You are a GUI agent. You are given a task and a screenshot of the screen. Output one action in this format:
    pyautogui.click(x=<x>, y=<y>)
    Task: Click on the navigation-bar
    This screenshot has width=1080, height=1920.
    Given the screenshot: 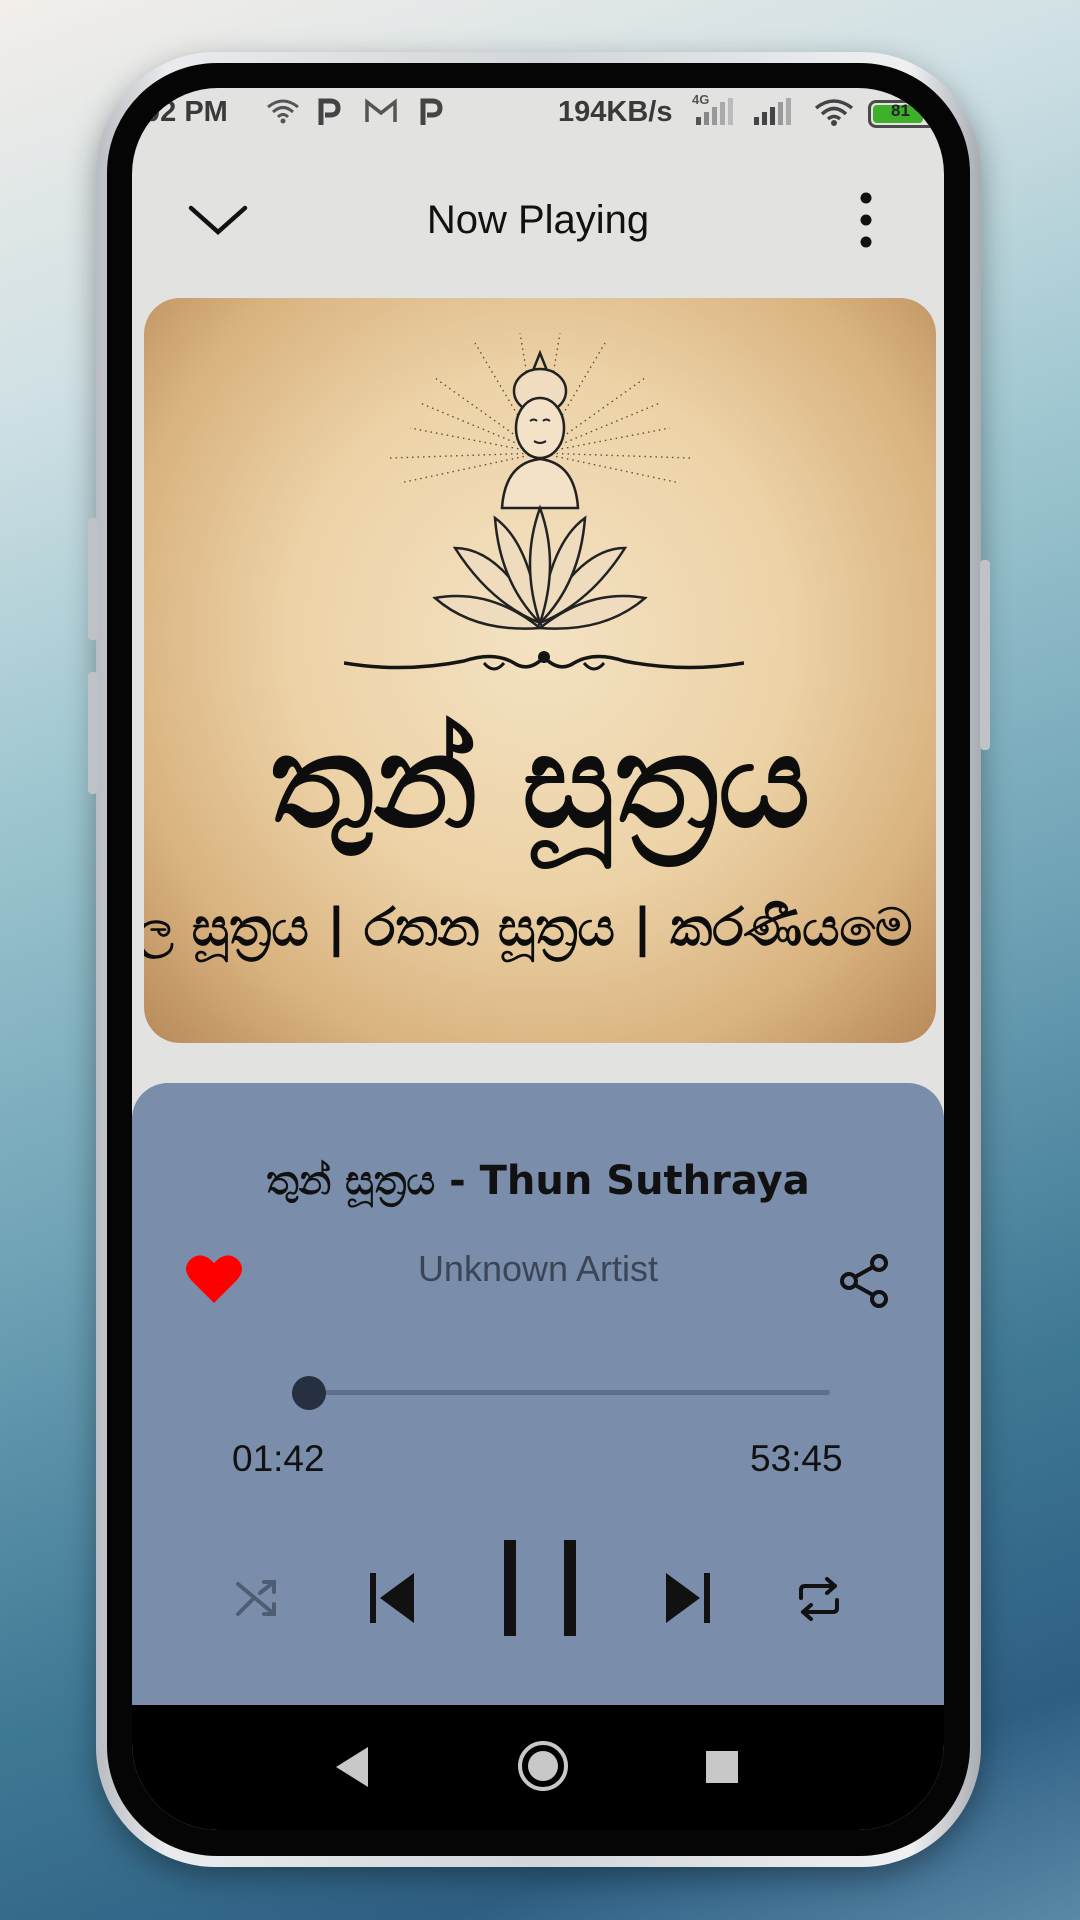 What is the action you would take?
    pyautogui.click(x=538, y=1767)
    